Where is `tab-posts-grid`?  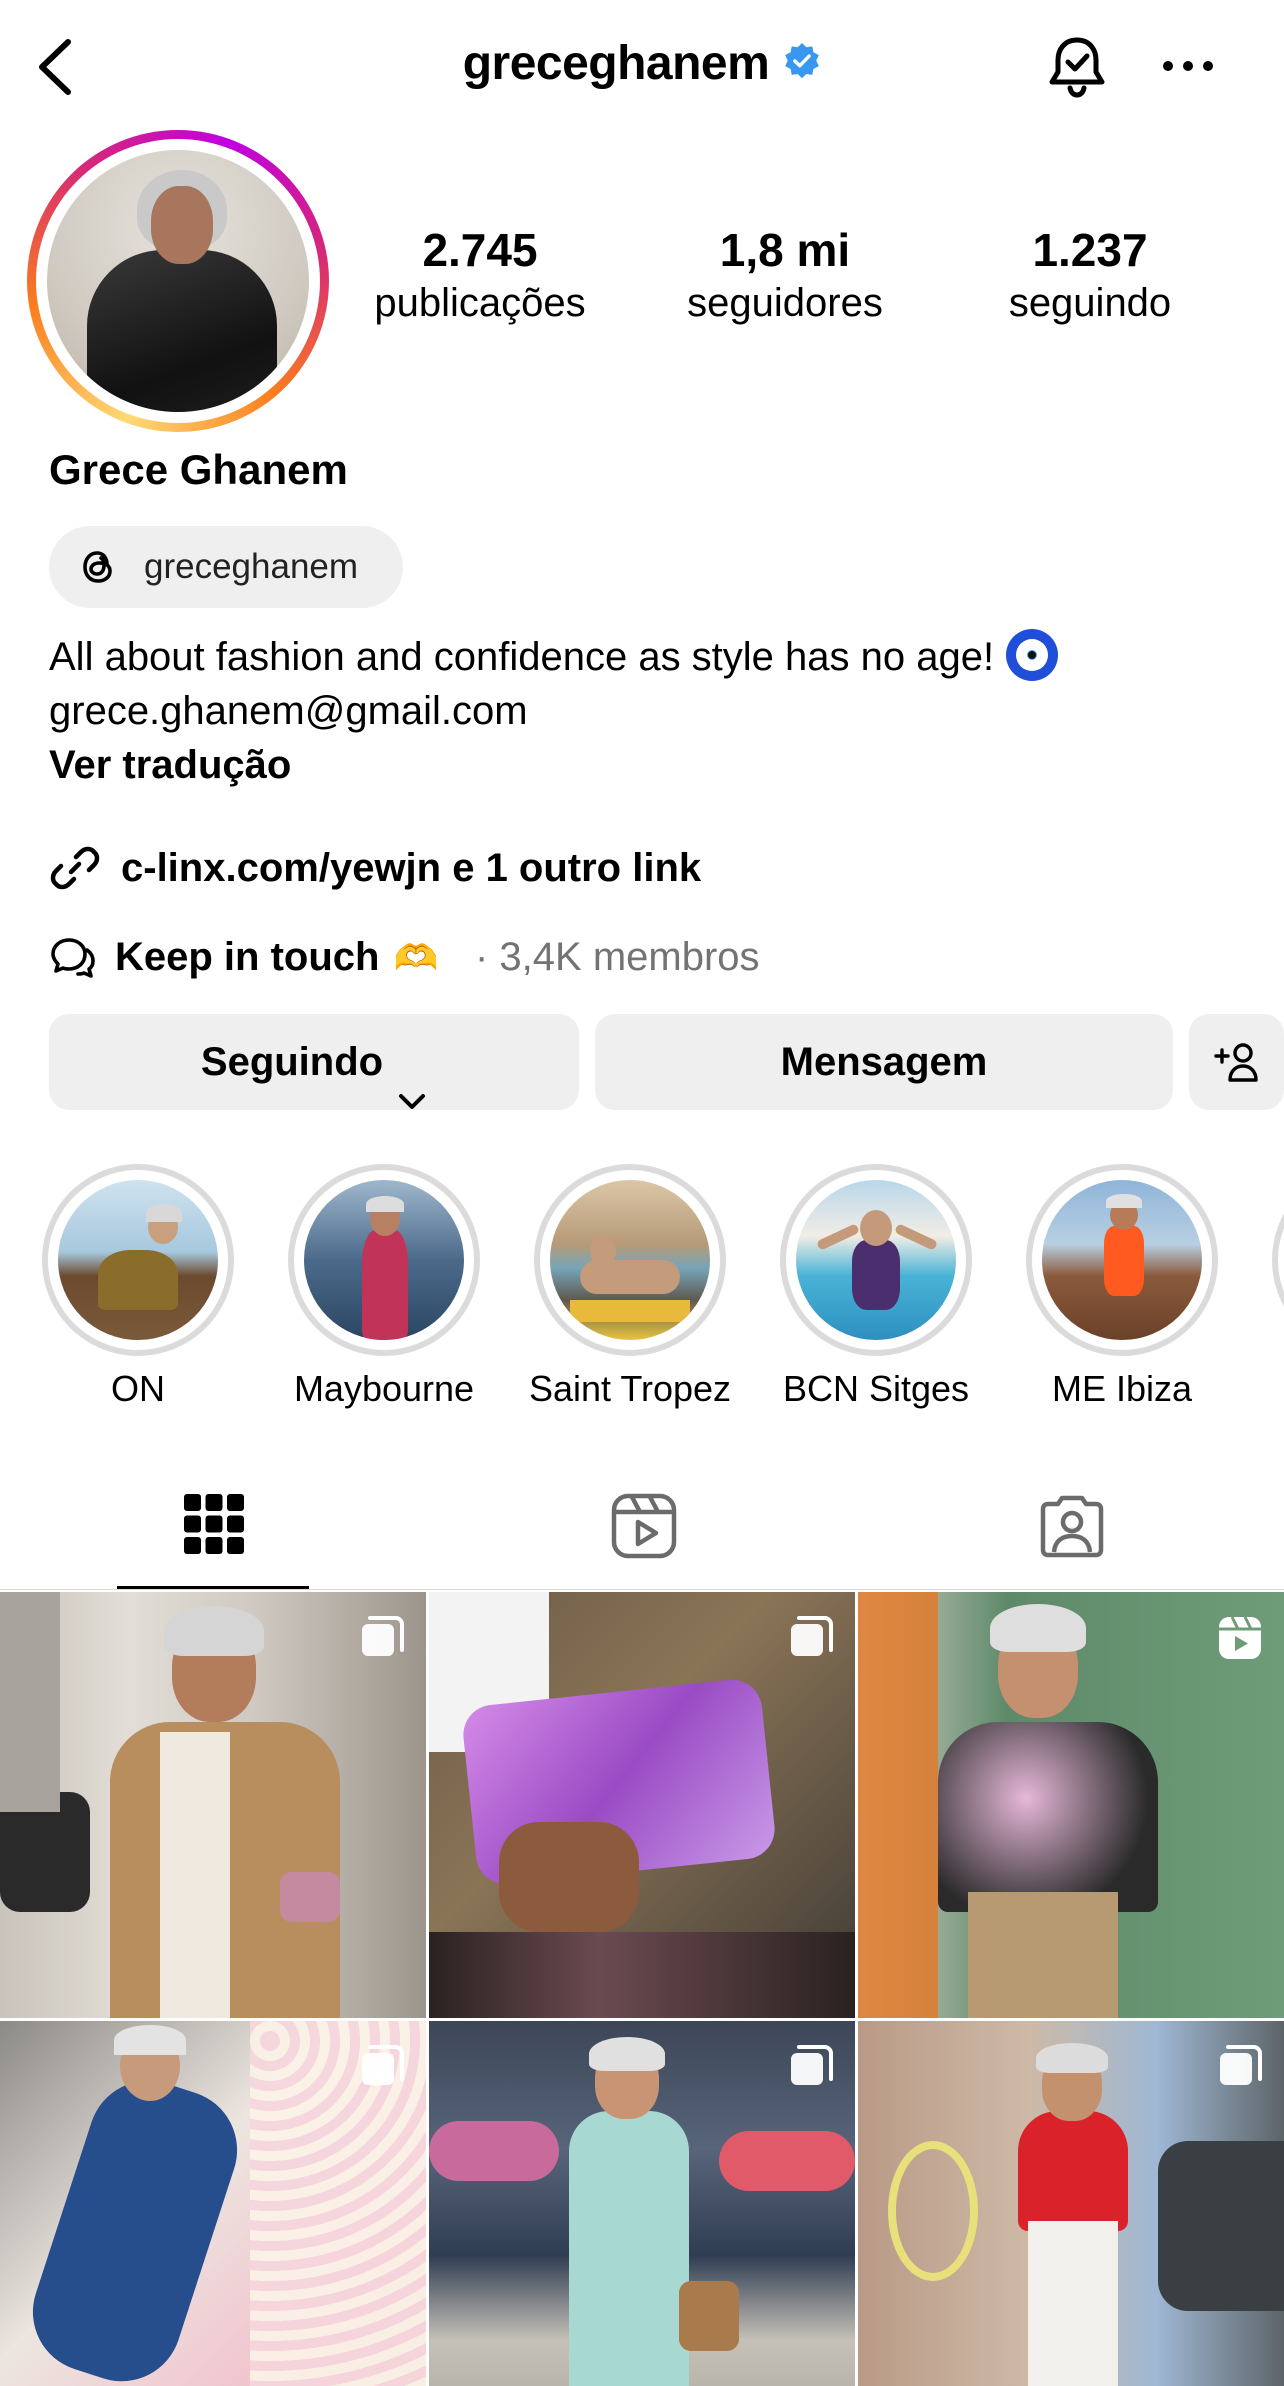
tab-posts-grid is located at coordinates (214, 1535).